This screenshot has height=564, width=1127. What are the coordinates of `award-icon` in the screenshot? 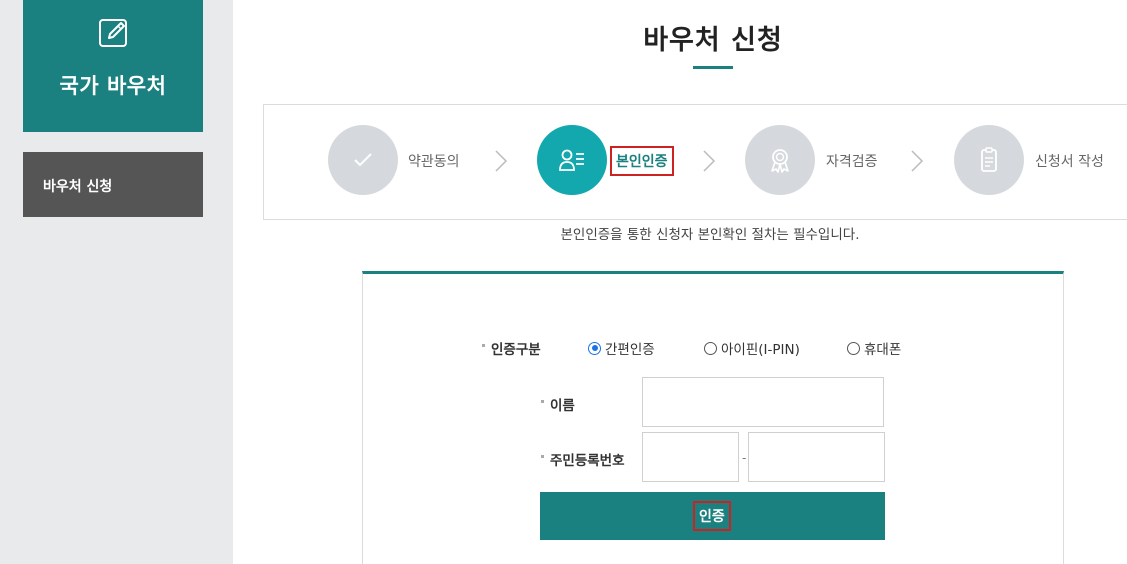 It's located at (780, 161).